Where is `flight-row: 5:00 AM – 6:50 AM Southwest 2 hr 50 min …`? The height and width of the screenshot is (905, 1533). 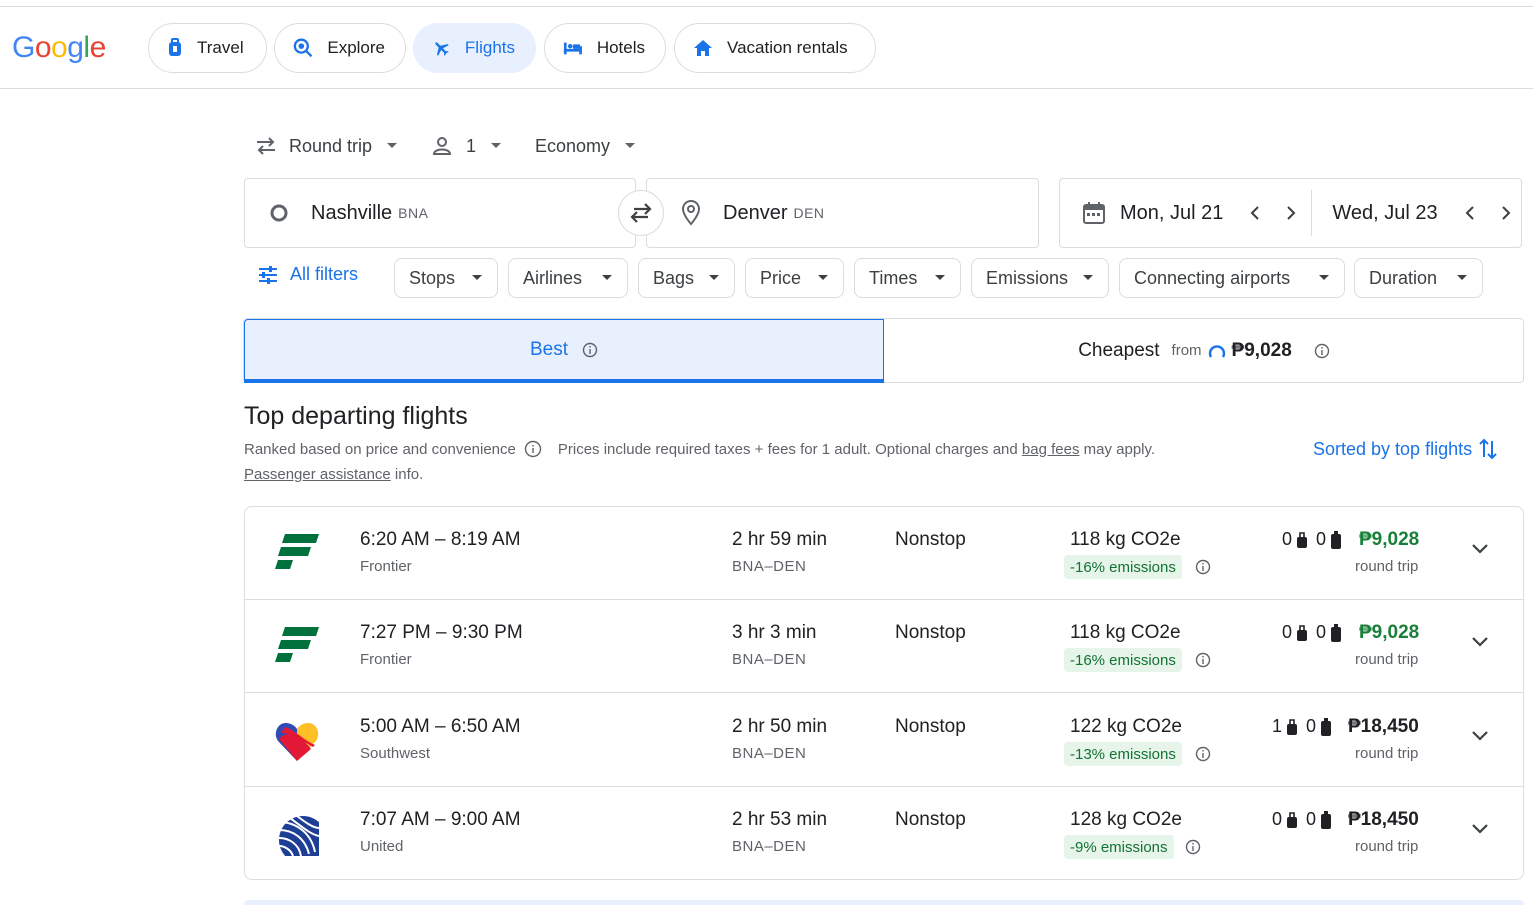 flight-row: 5:00 AM – 6:50 AM Southwest 2 hr 50 min … is located at coordinates (884, 740).